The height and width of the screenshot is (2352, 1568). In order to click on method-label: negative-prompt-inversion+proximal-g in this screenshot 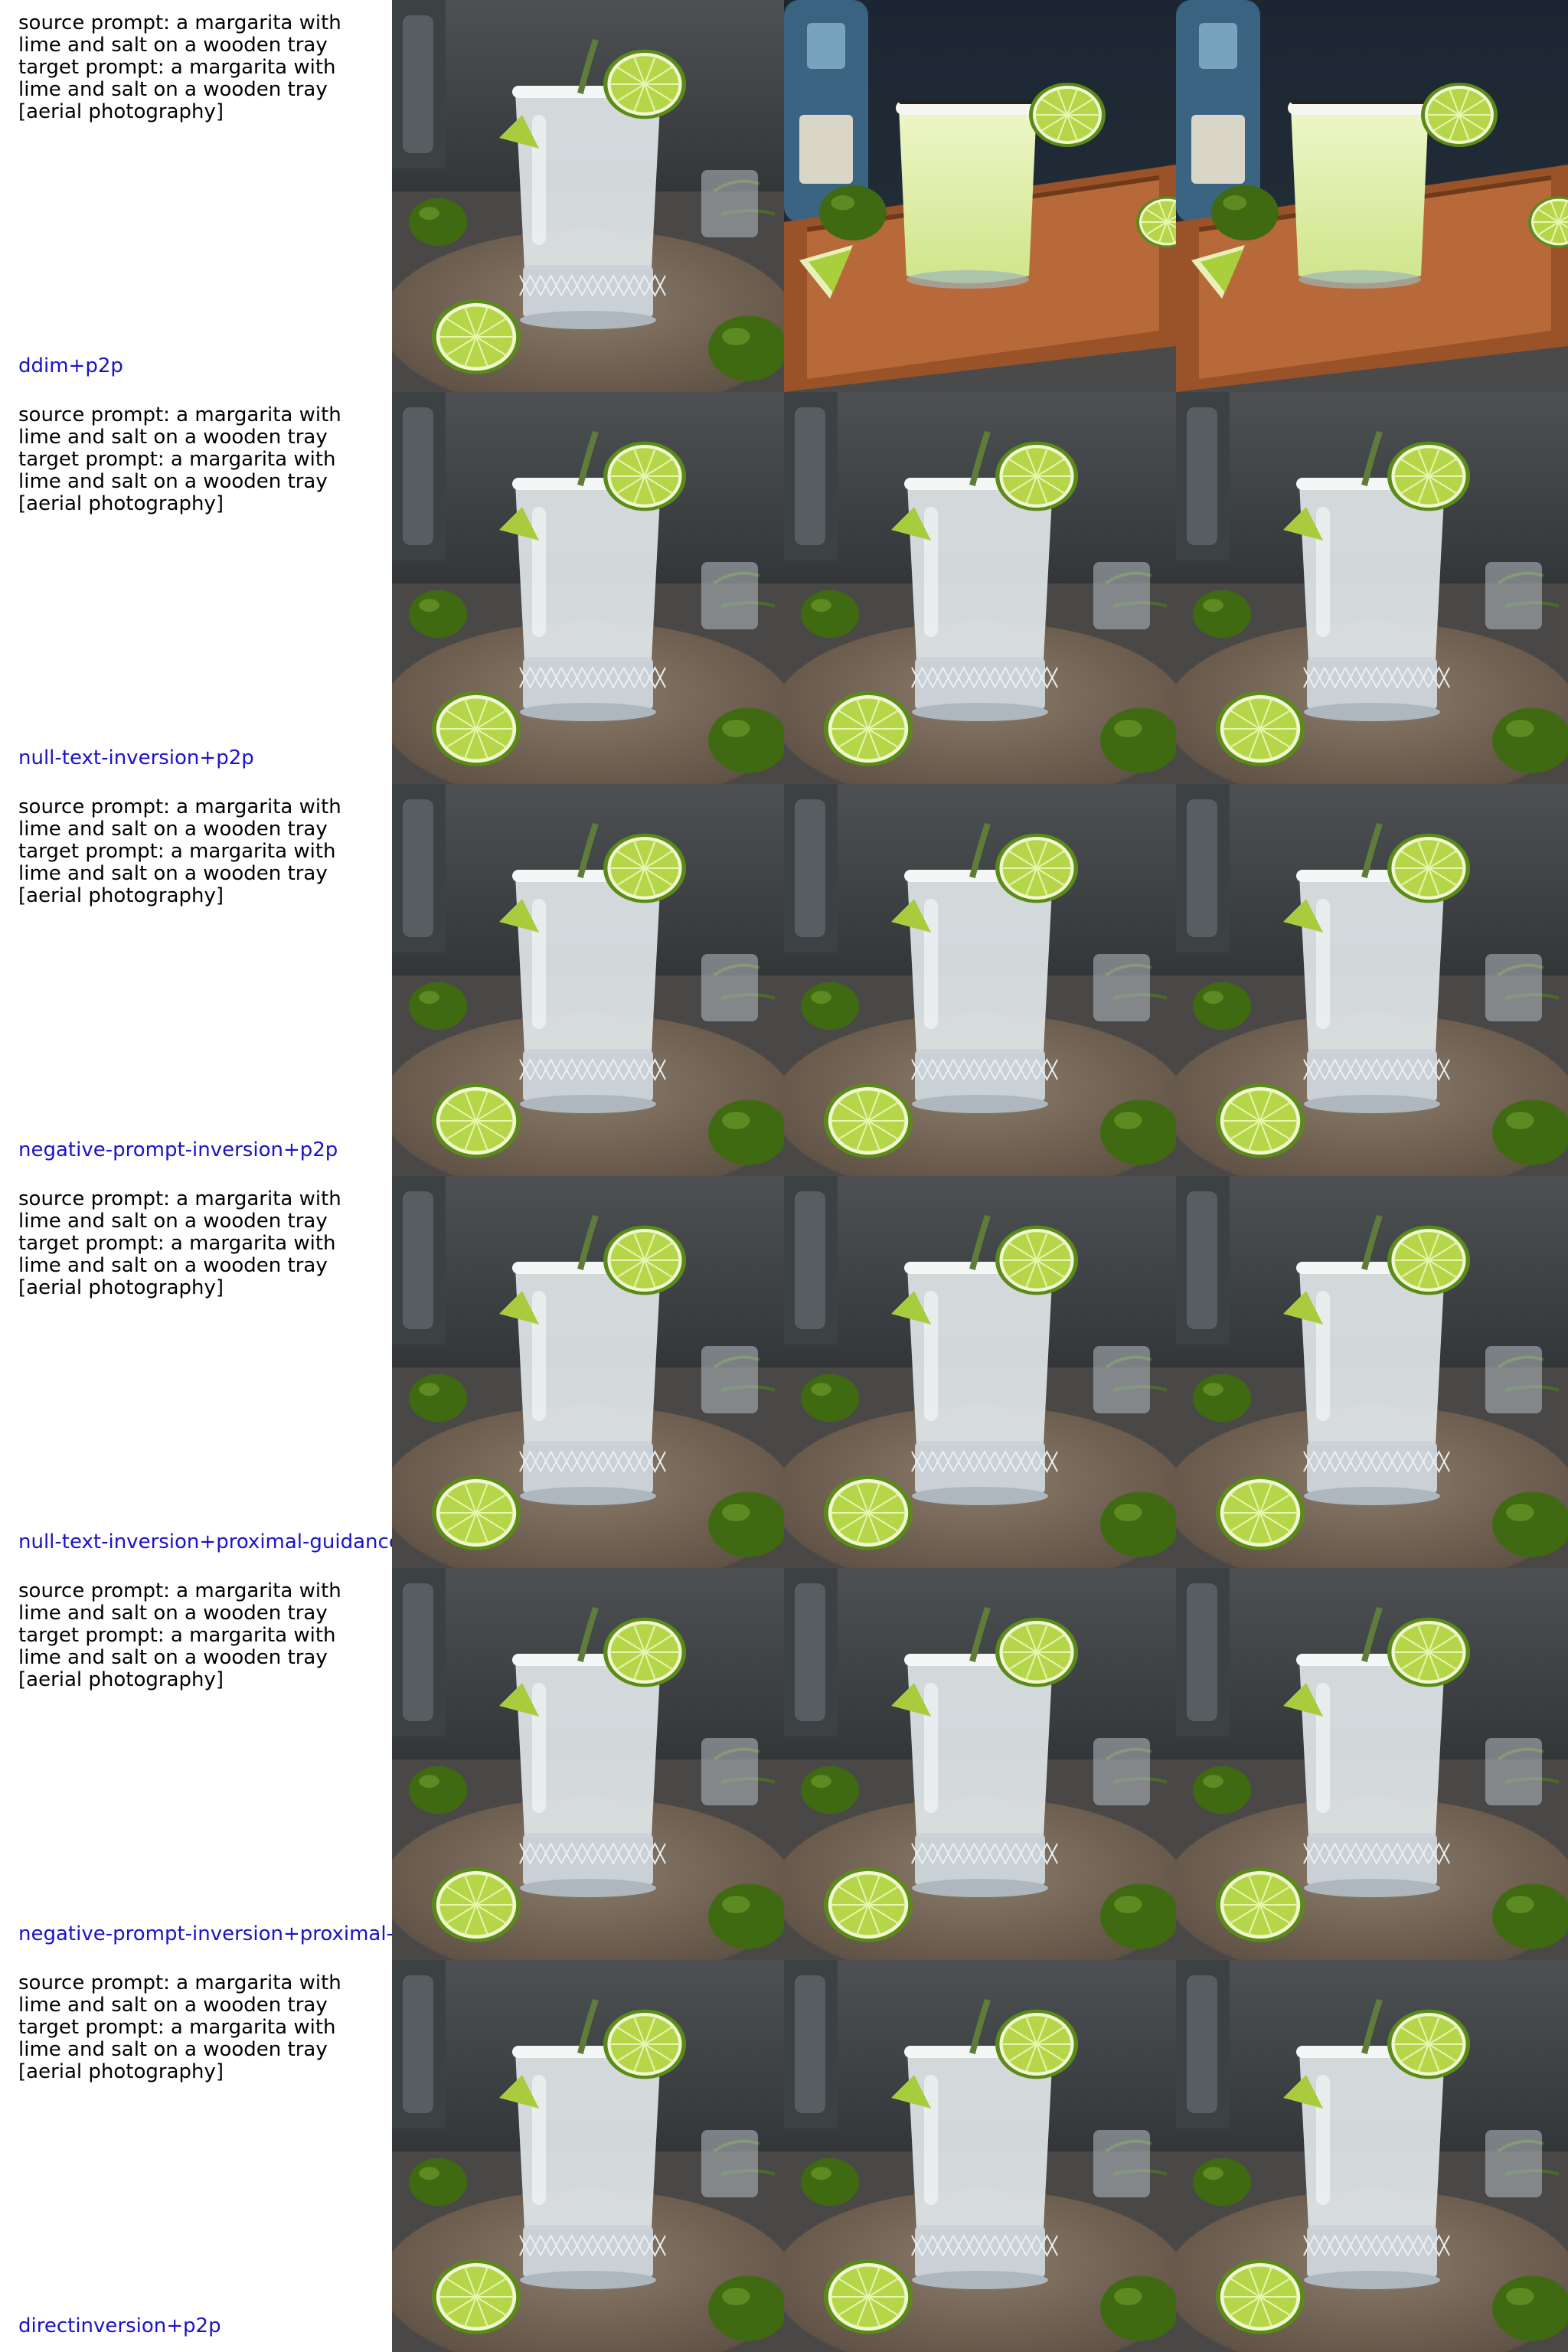, I will do `click(205, 1933)`.